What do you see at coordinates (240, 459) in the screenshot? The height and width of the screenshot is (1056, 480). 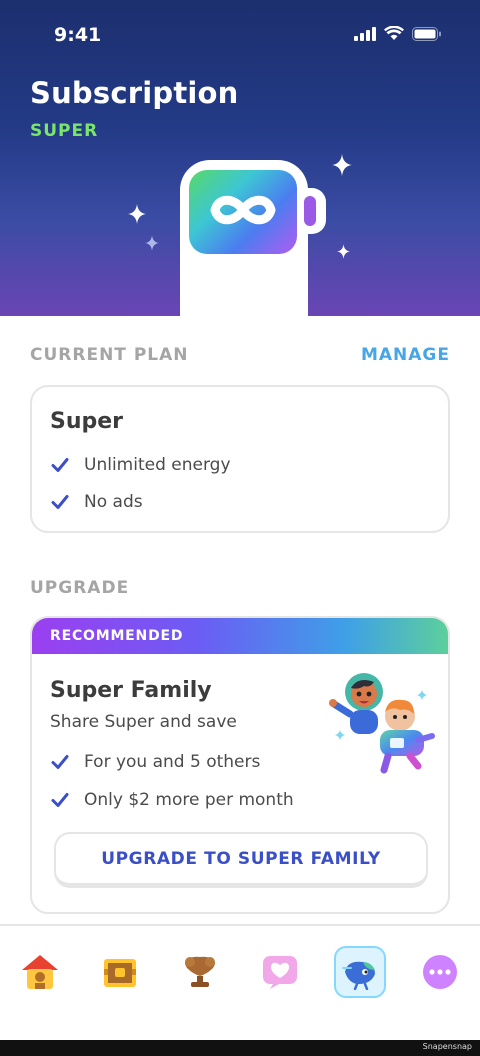 I see `current-plan-card: Super Unlimited energy No ads` at bounding box center [240, 459].